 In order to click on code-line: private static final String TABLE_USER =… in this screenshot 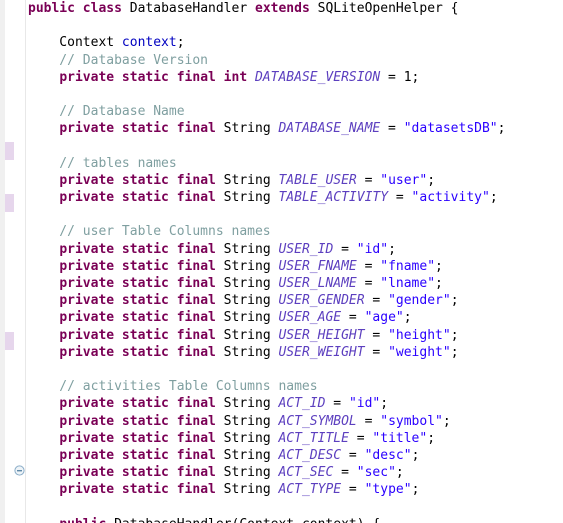, I will do `click(295, 180)`.